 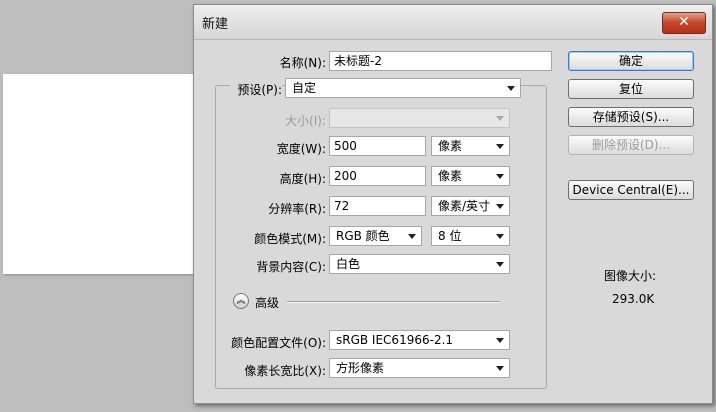 I want to click on color-profile-label: 颜色配置文件(O):, so click(x=278, y=343).